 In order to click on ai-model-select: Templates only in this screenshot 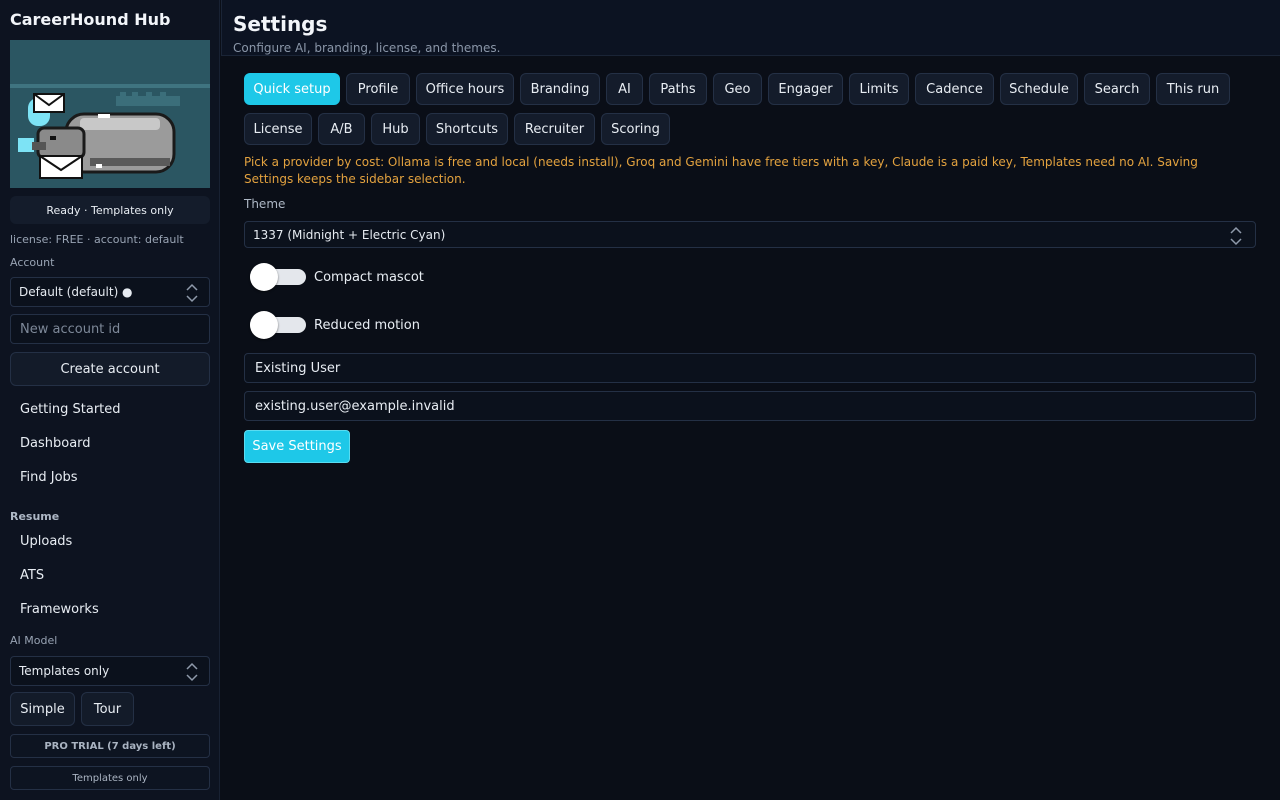, I will do `click(110, 671)`.